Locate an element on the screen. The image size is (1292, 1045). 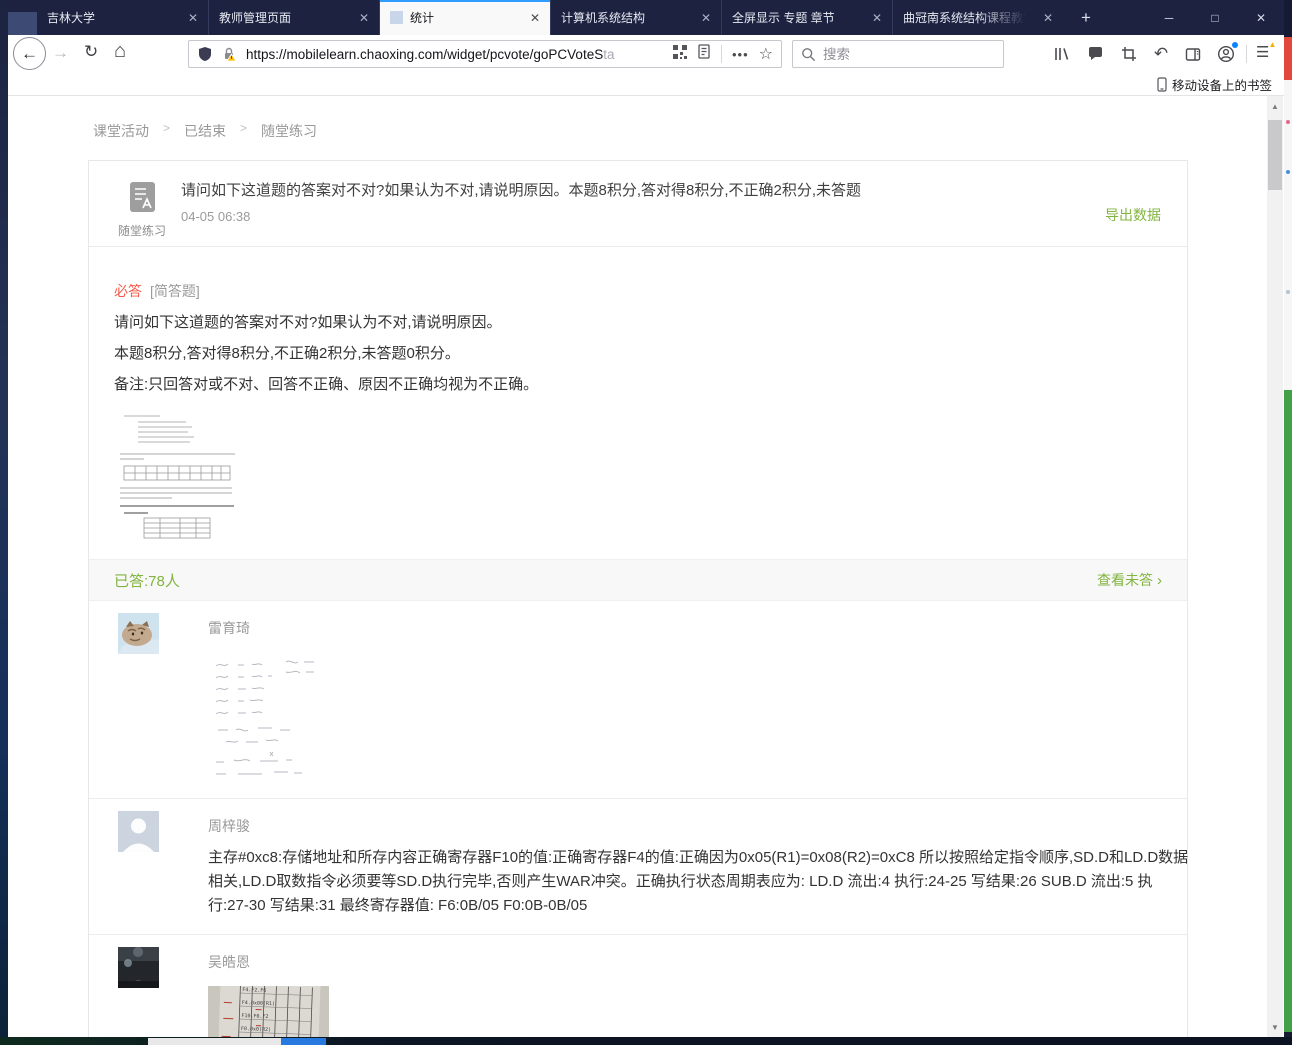
avatar is located at coordinates (138, 967).